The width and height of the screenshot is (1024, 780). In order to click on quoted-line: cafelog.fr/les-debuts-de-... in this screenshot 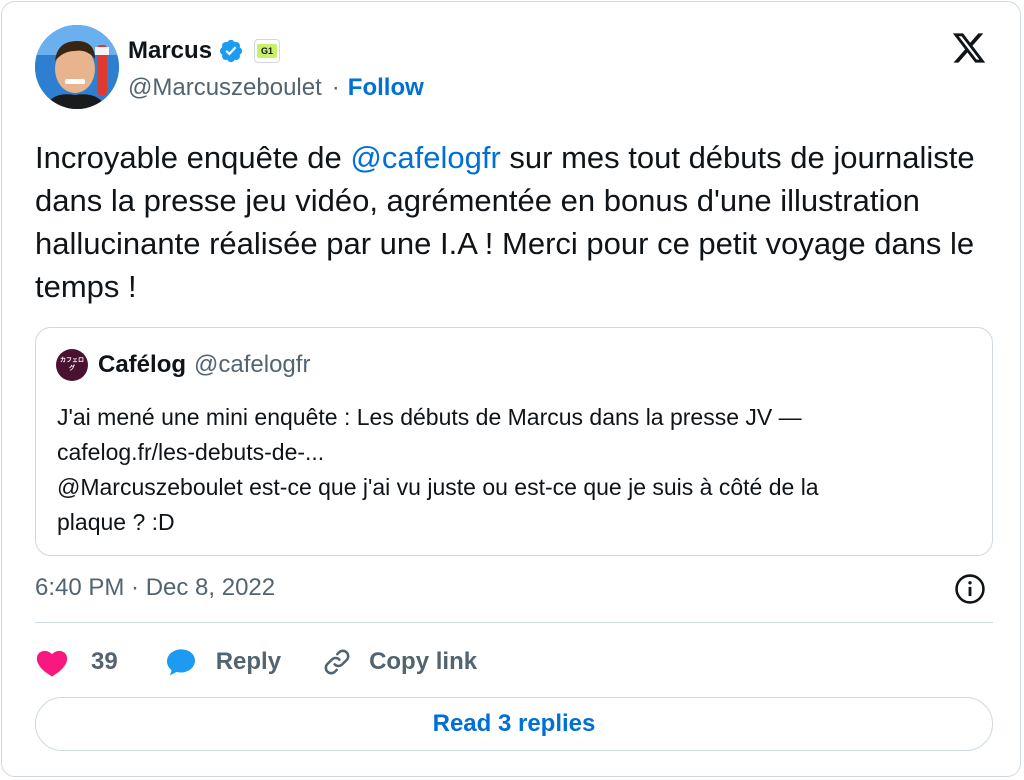, I will do `click(191, 452)`.